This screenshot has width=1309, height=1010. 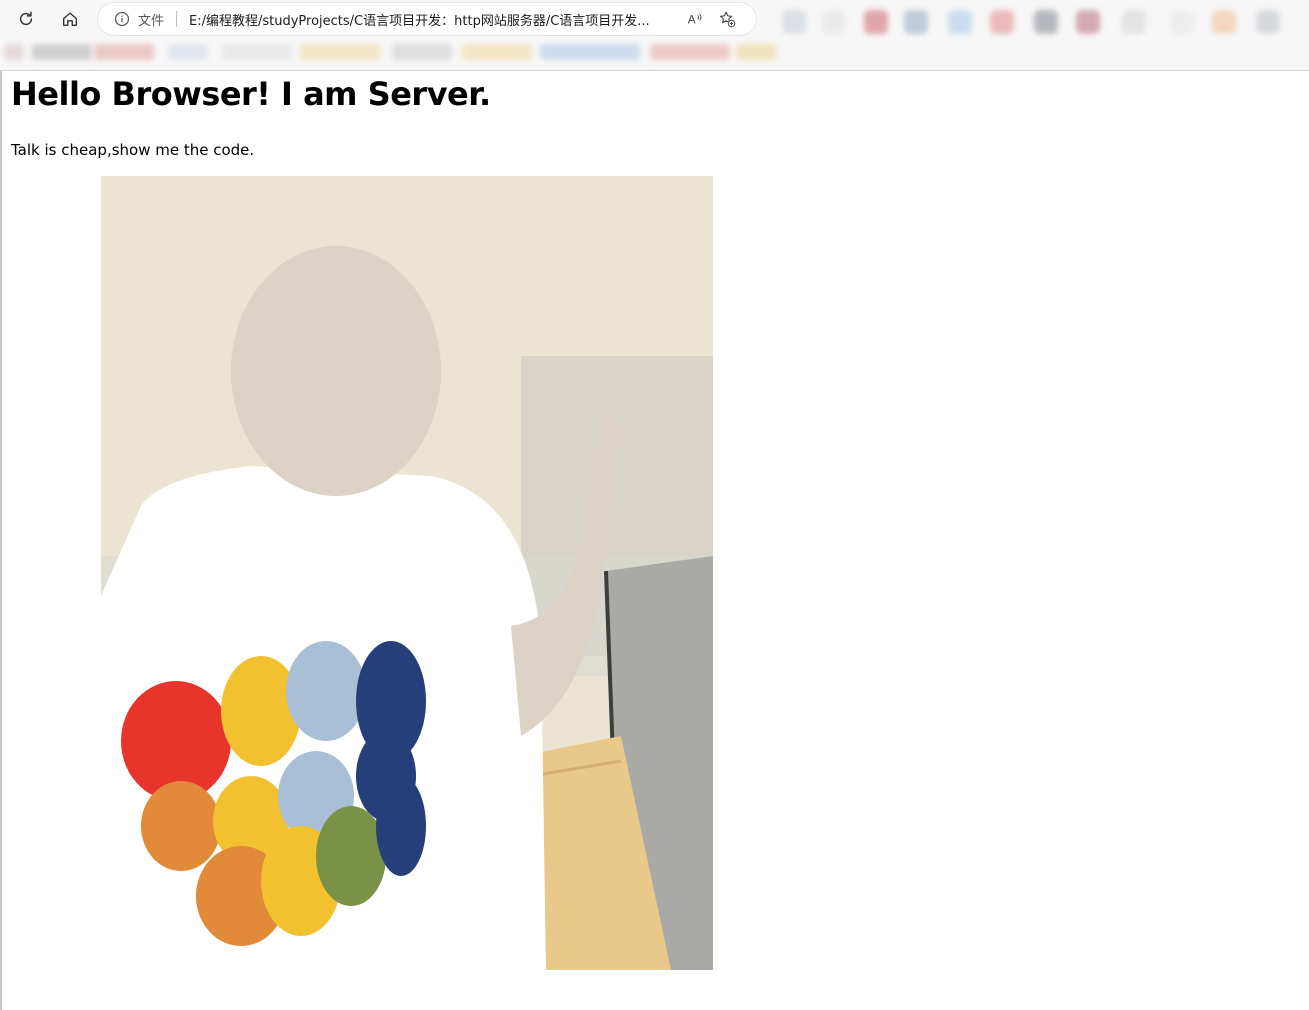 I want to click on favorites-bar, so click(x=400, y=52).